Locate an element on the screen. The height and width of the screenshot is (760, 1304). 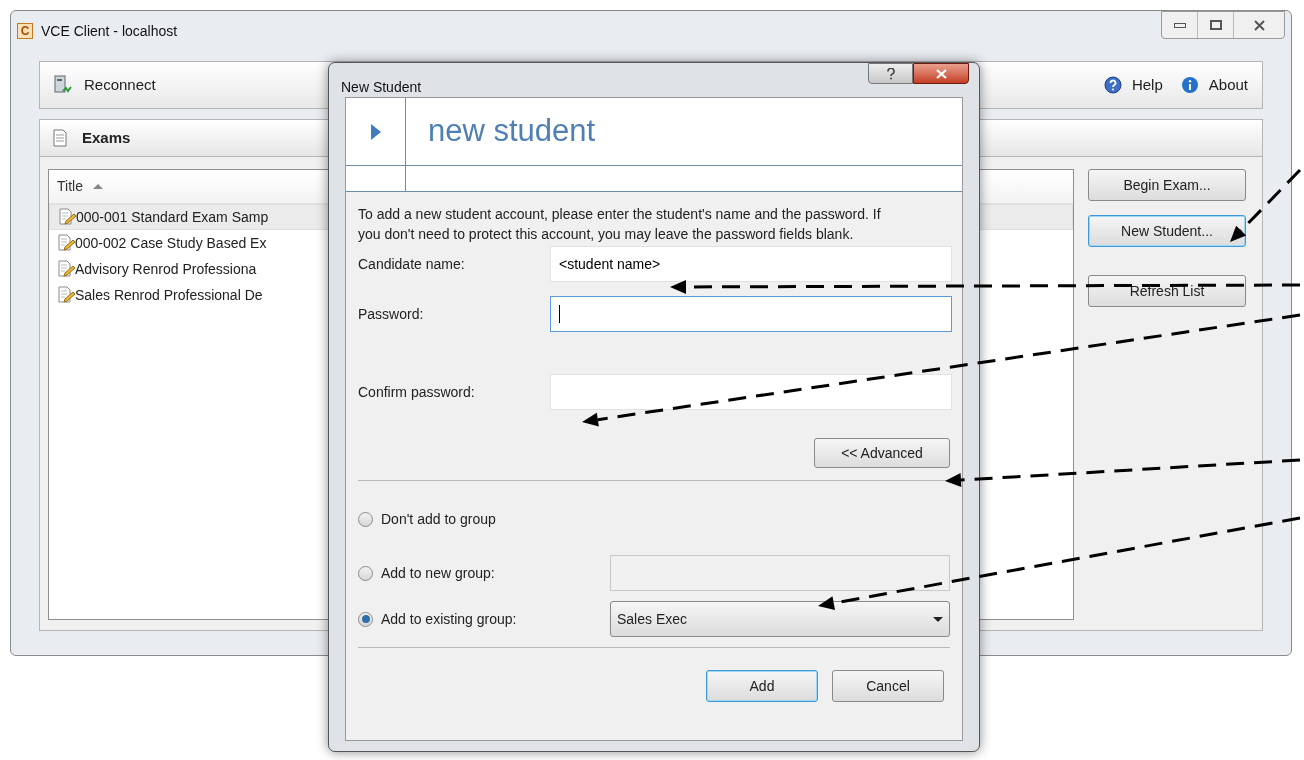
radio-label: Add to existing group: is located at coordinates (449, 619).